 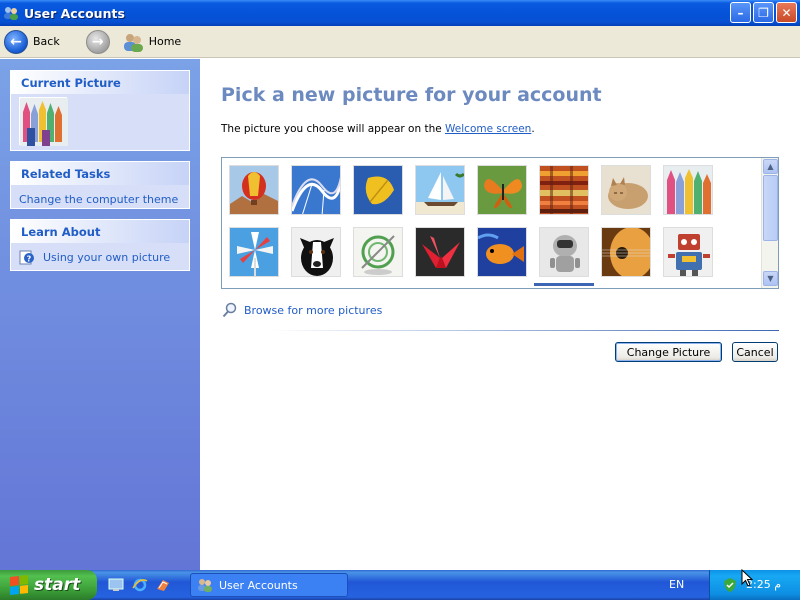 I want to click on taskbar-button-label: User Accounts, so click(x=258, y=585).